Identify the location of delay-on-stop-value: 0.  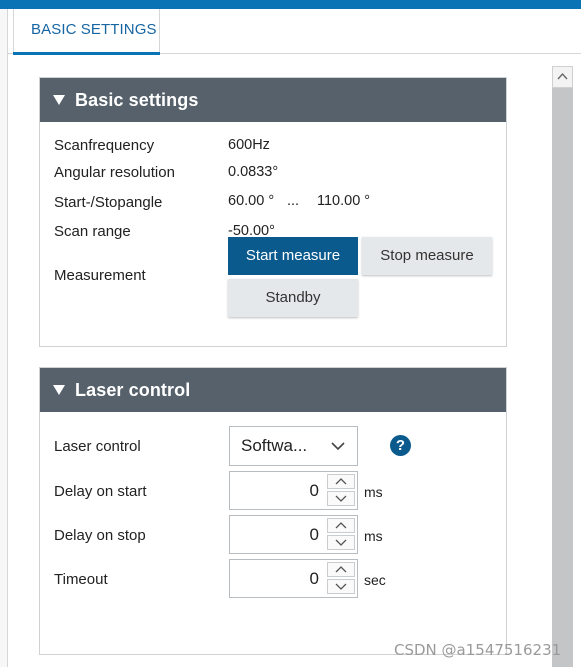
(314, 535).